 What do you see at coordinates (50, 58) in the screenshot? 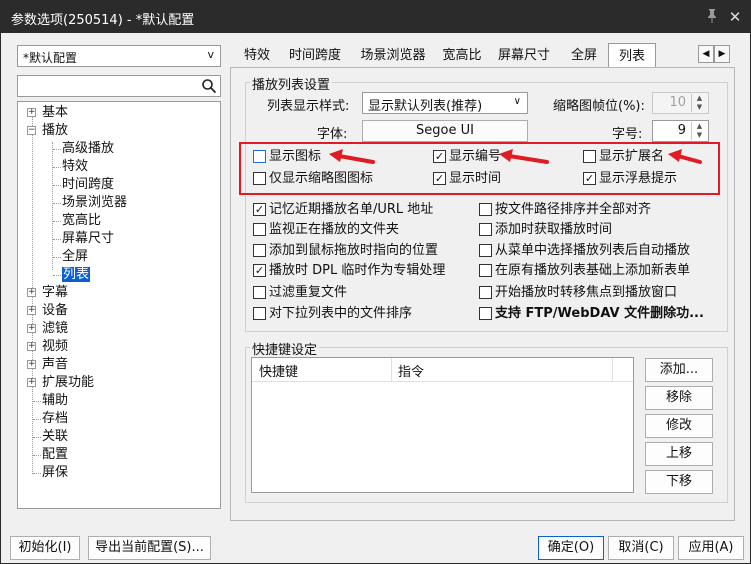
I see `profile-select-value: *默认配置` at bounding box center [50, 58].